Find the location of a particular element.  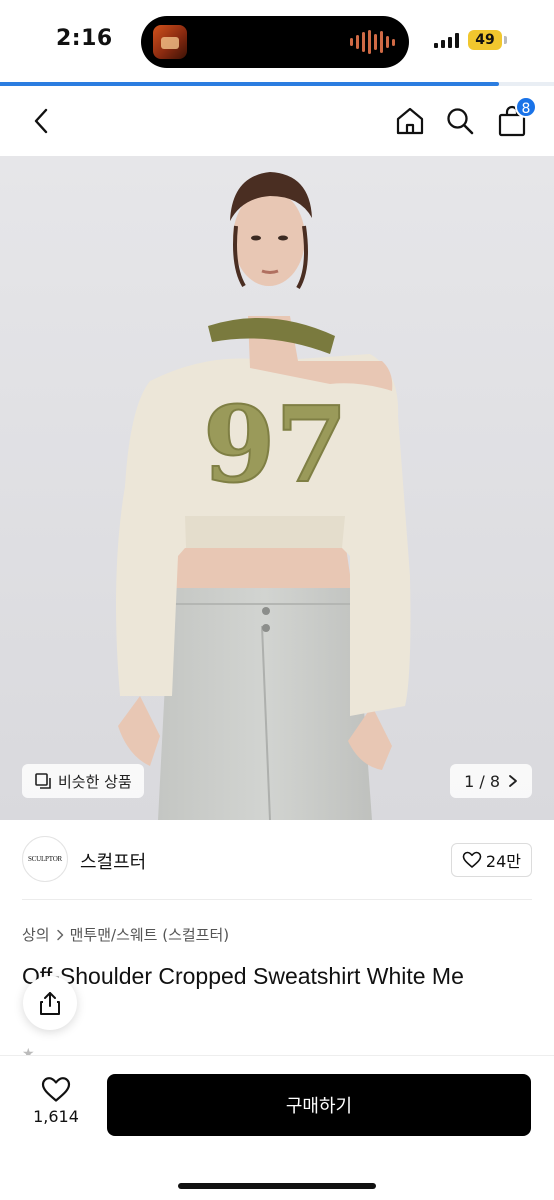

breadcrumb-category: 상의 is located at coordinates (36, 934).